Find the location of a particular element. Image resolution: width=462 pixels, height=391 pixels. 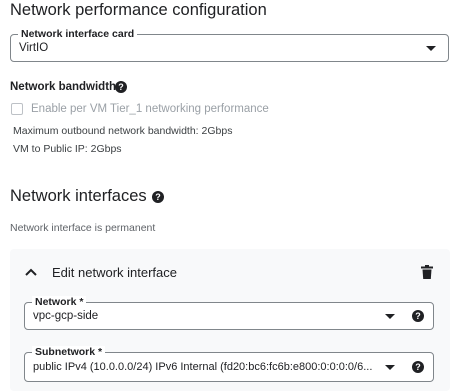

edit-interface-title: Edit network interface is located at coordinates (115, 272).